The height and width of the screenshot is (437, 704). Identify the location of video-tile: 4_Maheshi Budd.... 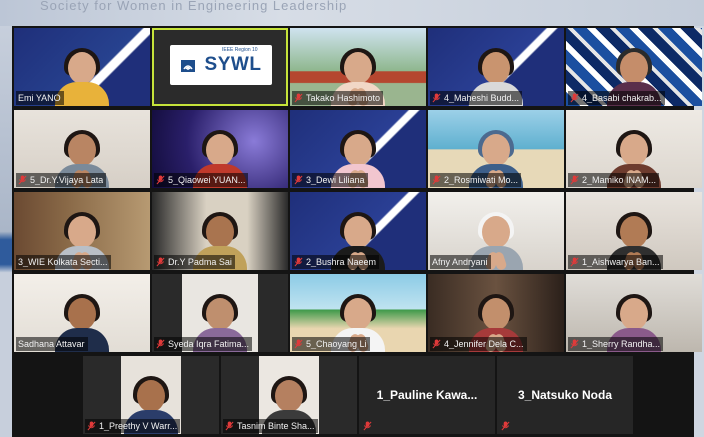
(496, 67).